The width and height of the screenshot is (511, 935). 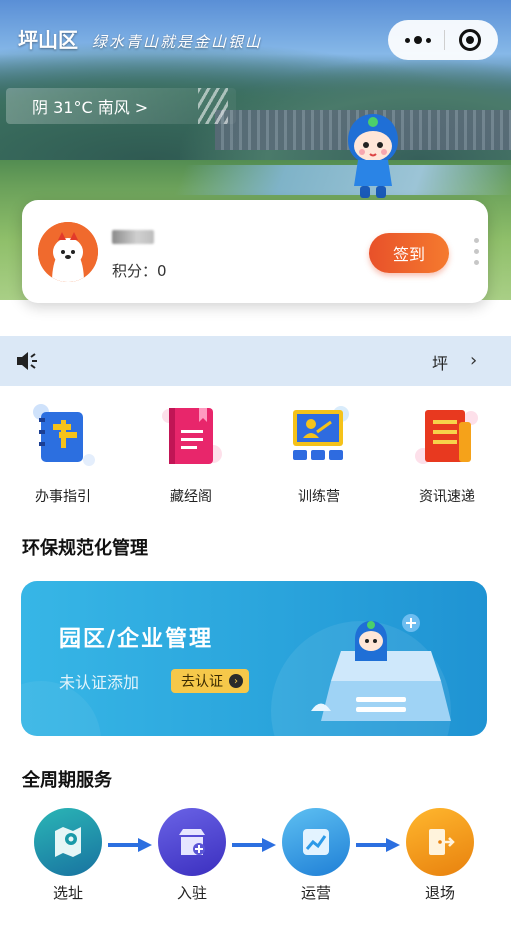 I want to click on lifecycle-label: 入驻, so click(x=191, y=893).